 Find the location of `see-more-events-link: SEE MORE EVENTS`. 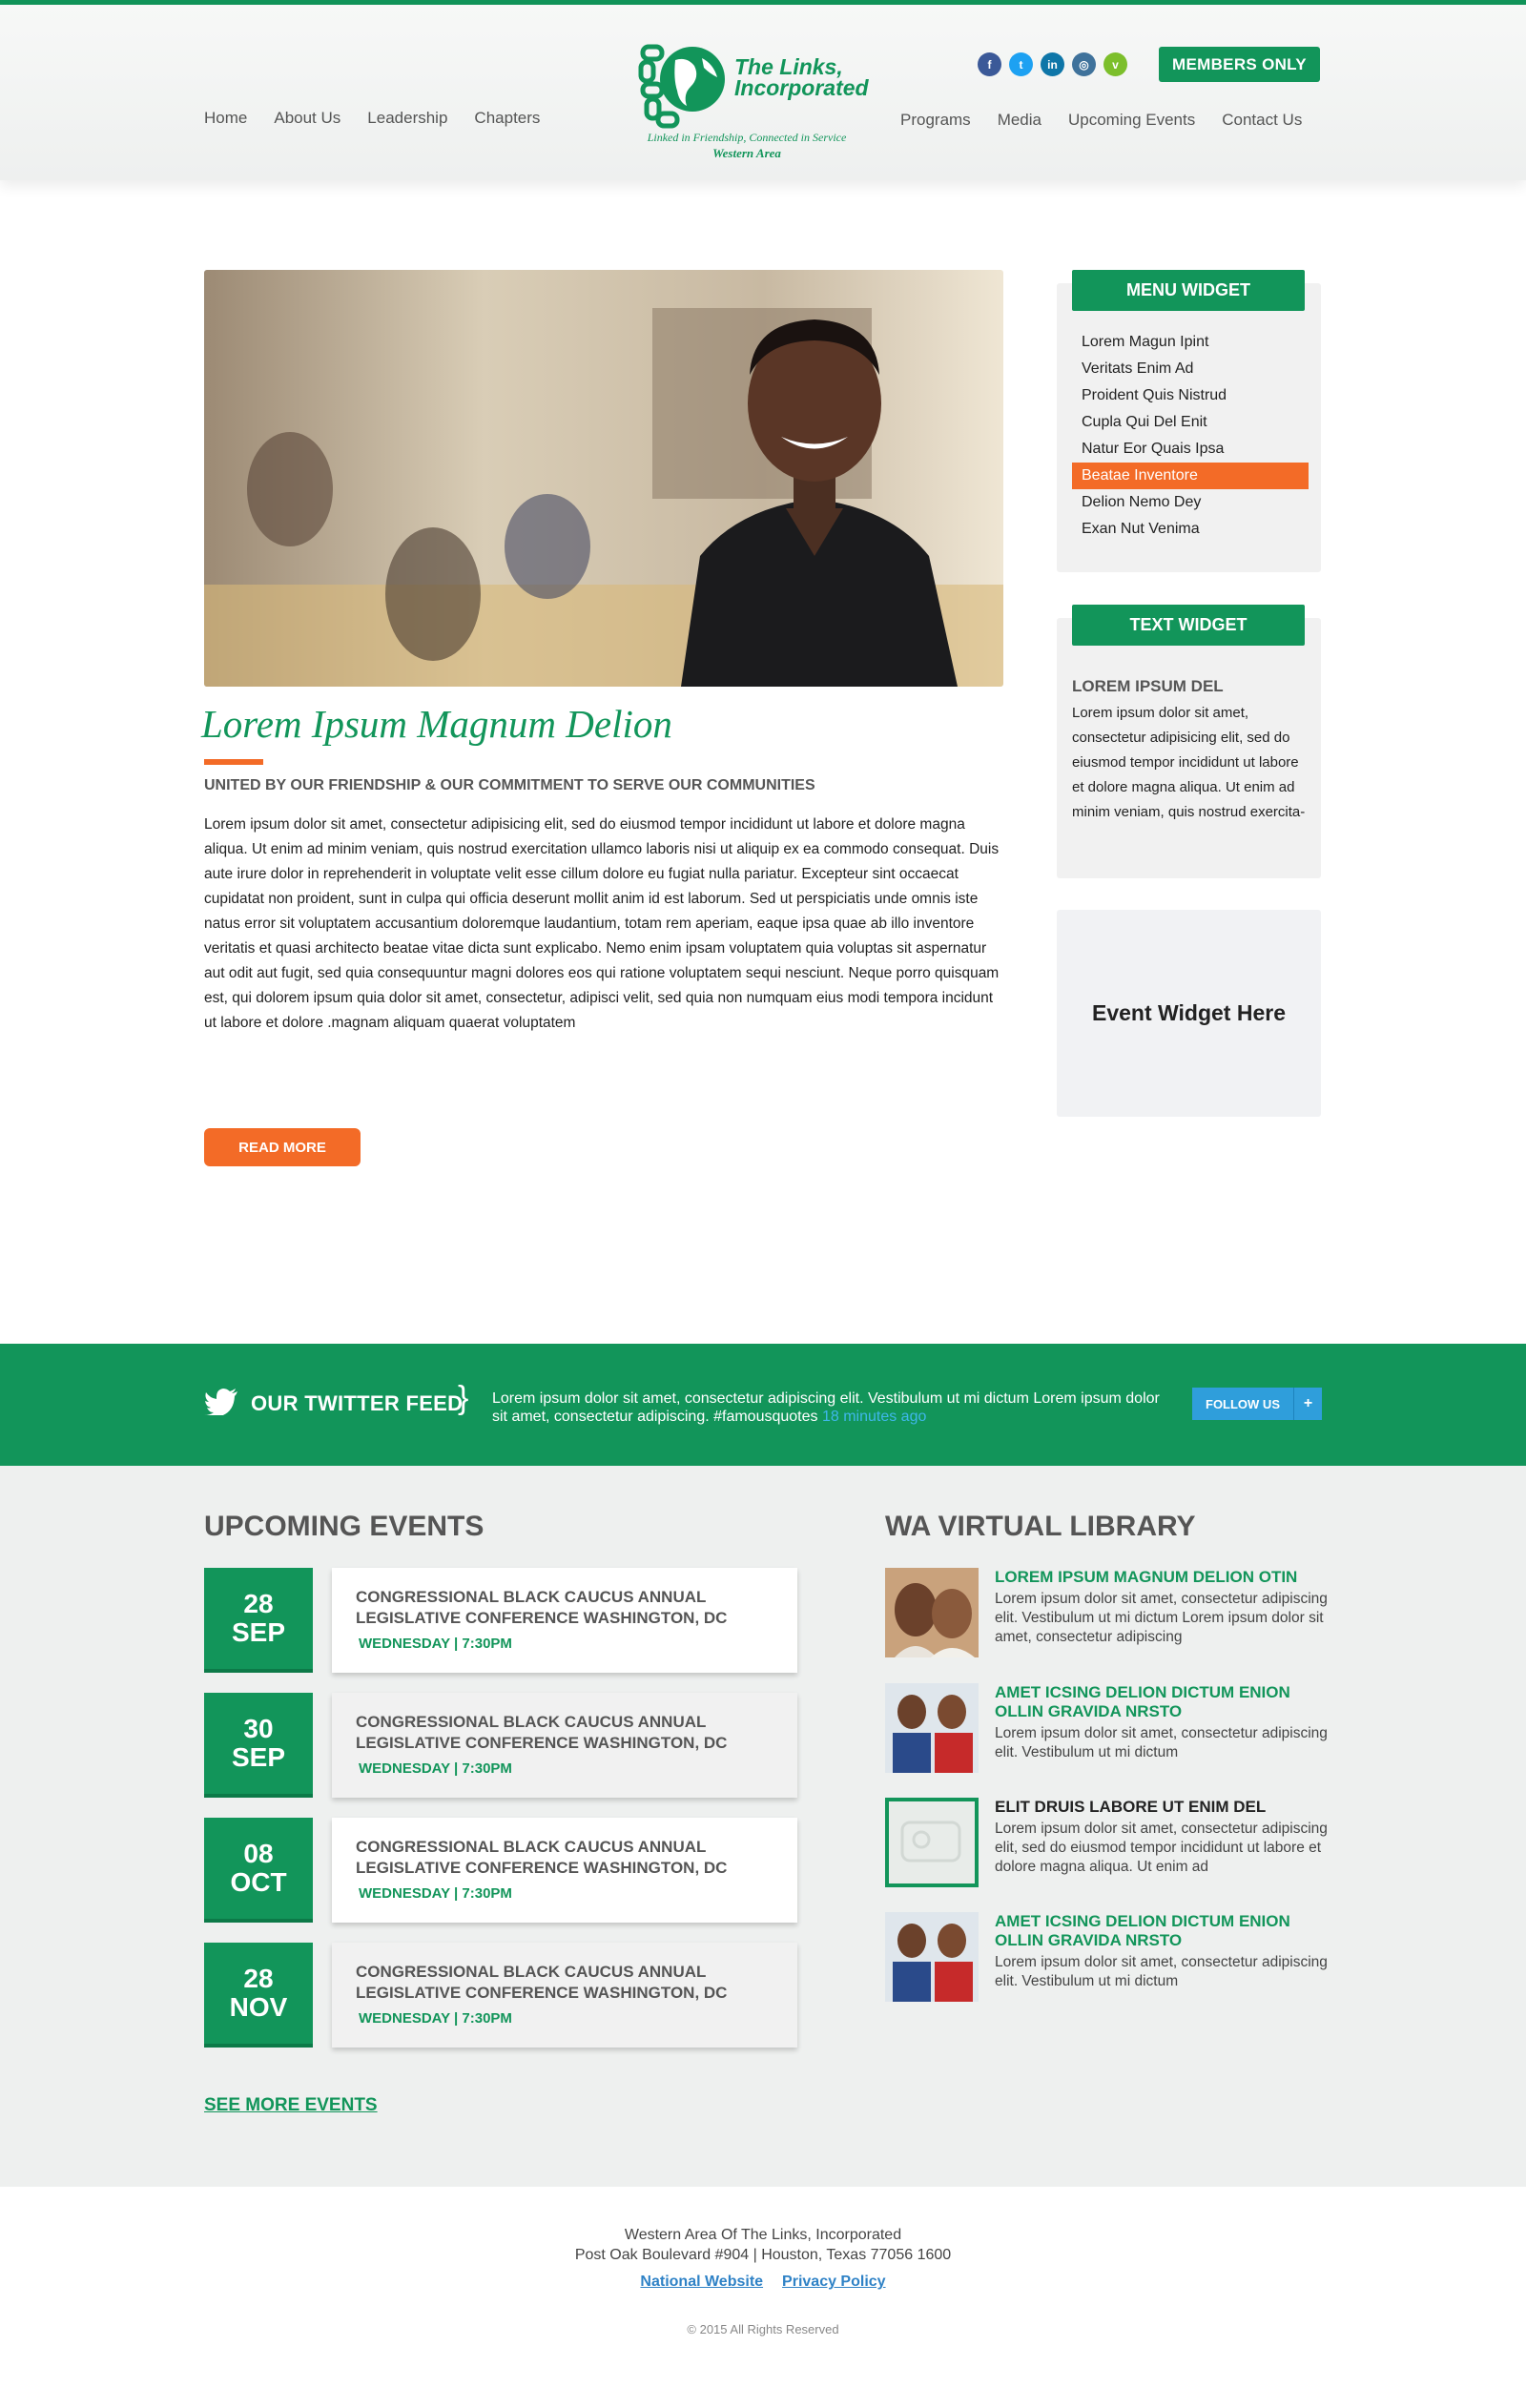

see-more-events-link: SEE MORE EVENTS is located at coordinates (291, 2105).